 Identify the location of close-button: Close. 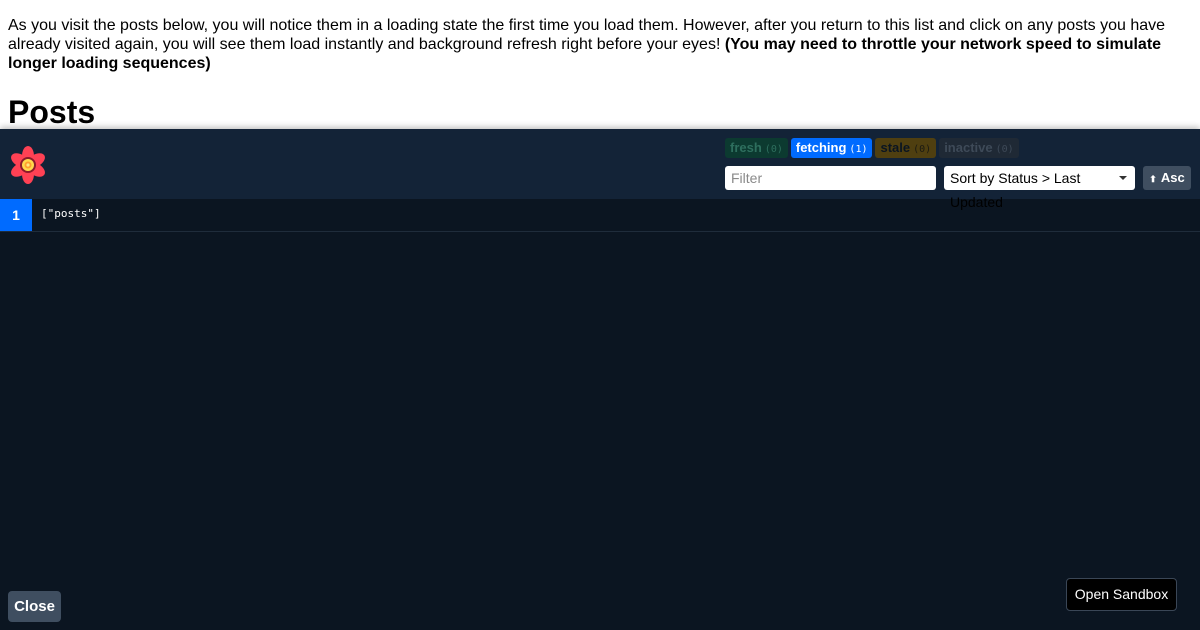
(34, 606).